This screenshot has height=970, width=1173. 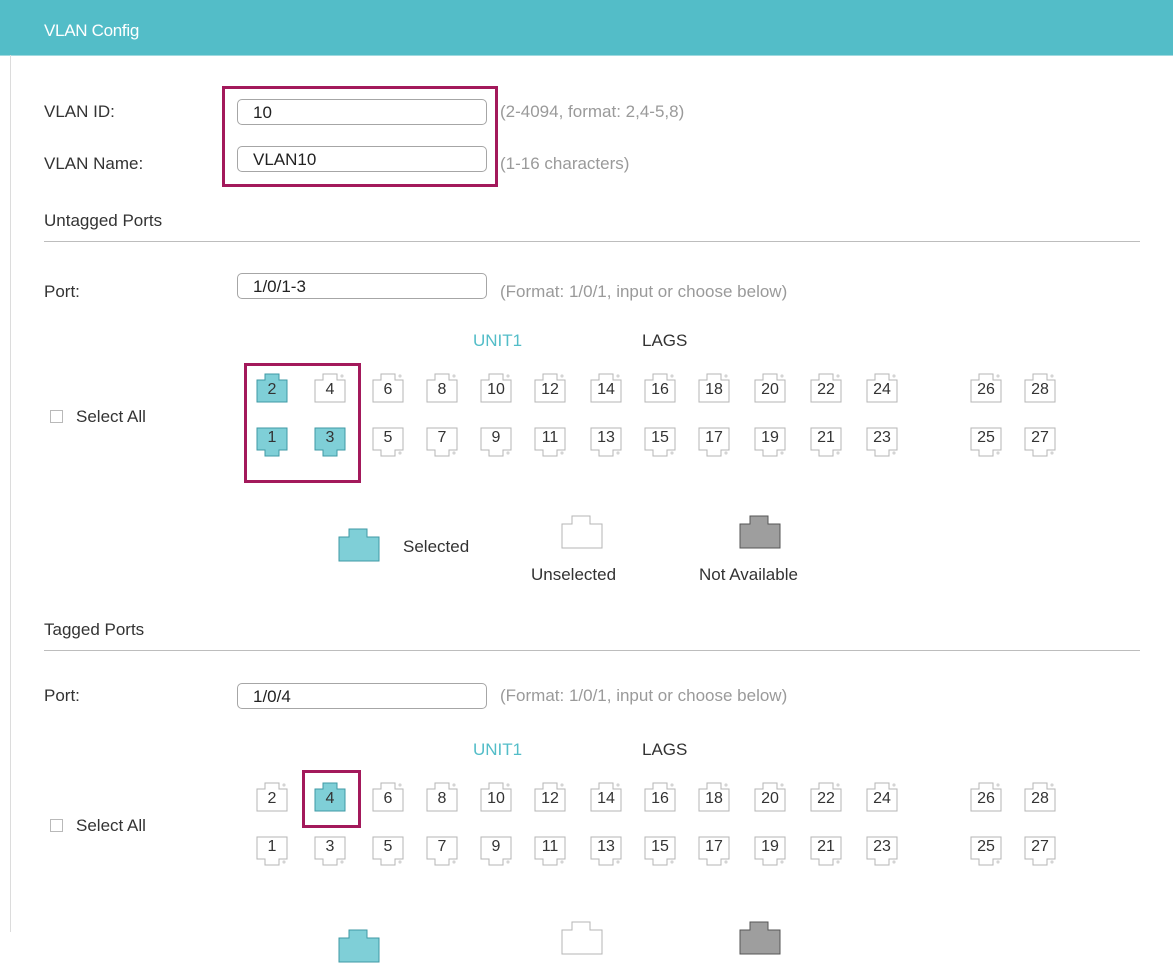 What do you see at coordinates (388, 846) in the screenshot?
I see `tagged-port-5-label: 5` at bounding box center [388, 846].